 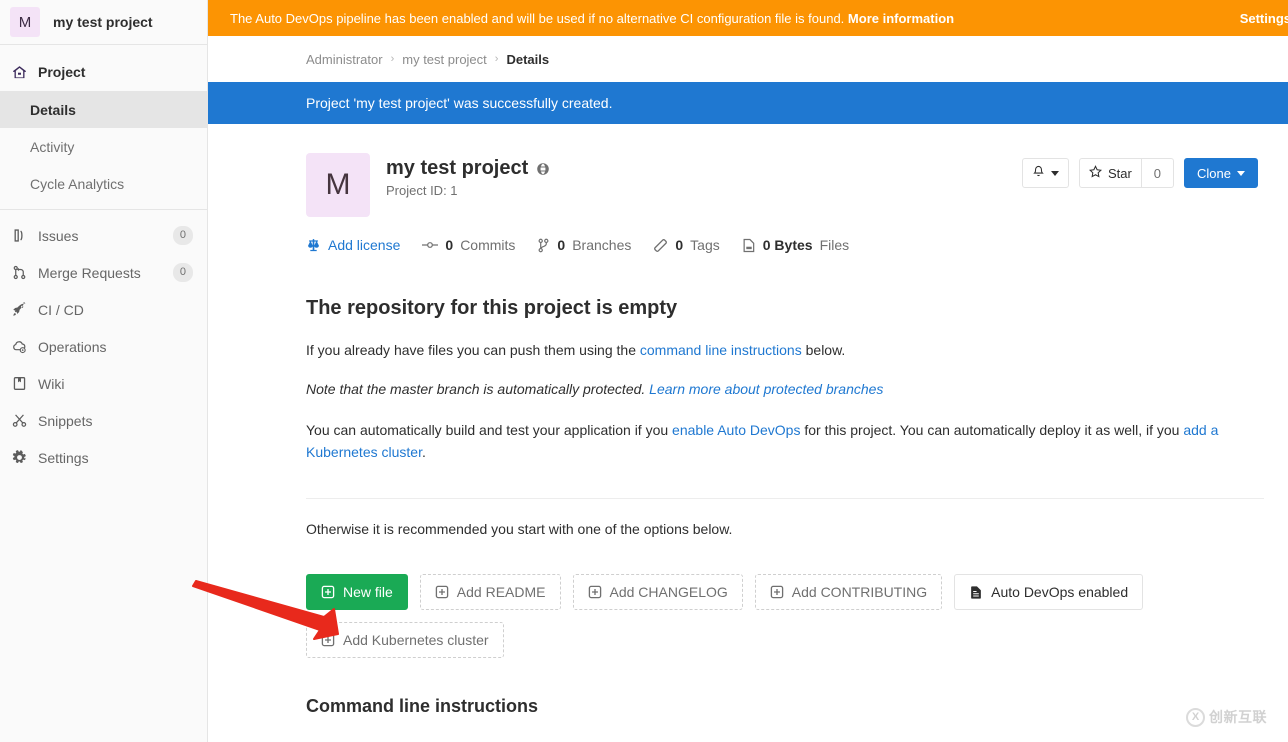 What do you see at coordinates (51, 383) in the screenshot?
I see `sidebar-item-wiki-label: Wiki` at bounding box center [51, 383].